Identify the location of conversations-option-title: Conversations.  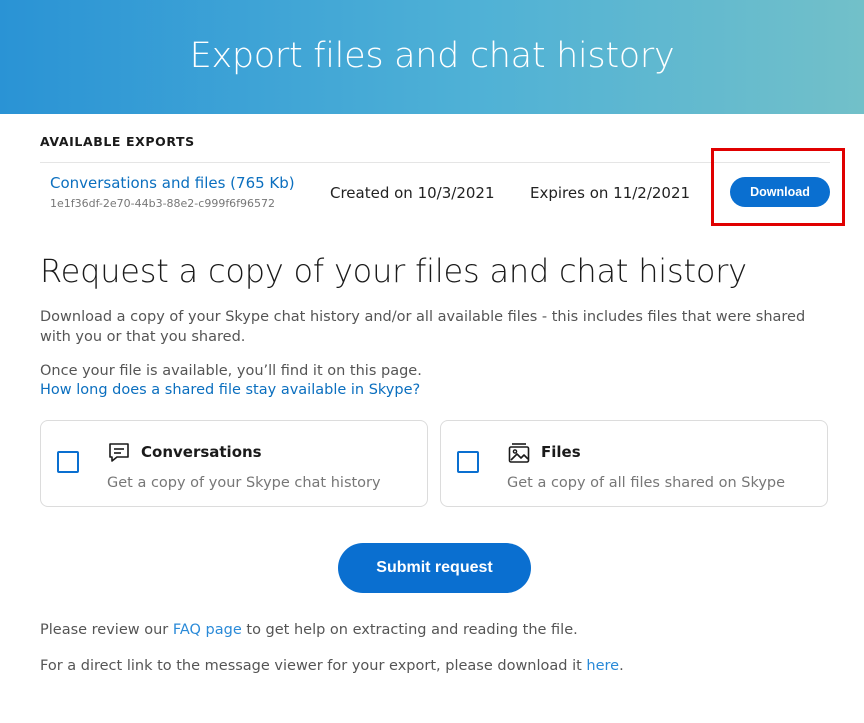
(201, 452).